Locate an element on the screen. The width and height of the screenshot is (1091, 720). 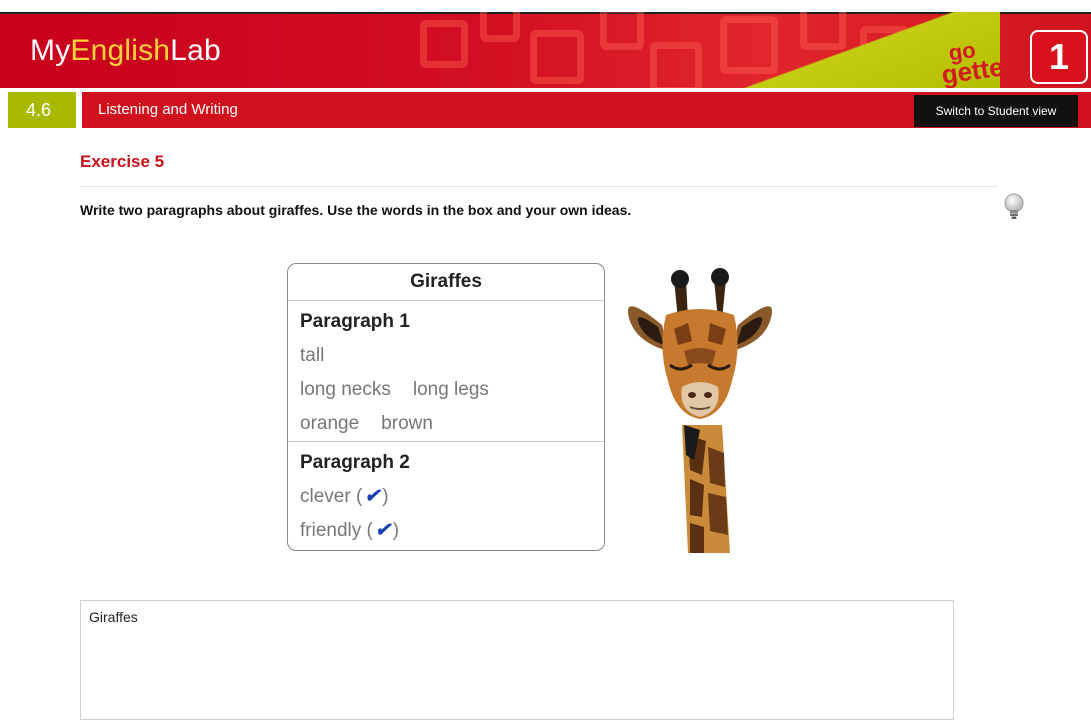
gogetter-logo: go getter is located at coordinates (977, 61).